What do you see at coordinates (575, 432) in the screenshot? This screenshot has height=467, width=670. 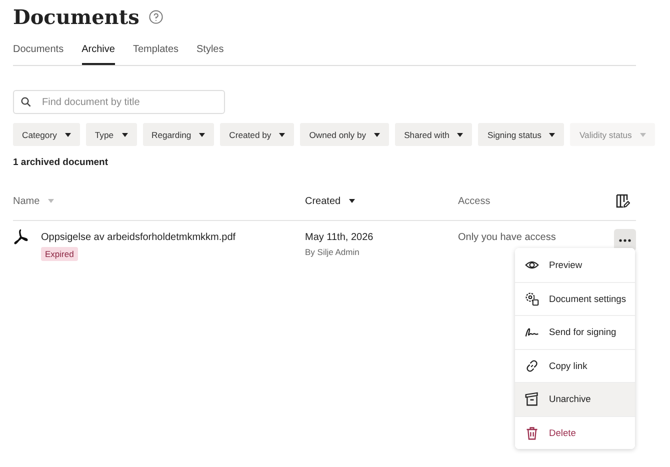 I see `menu-item: Delete` at bounding box center [575, 432].